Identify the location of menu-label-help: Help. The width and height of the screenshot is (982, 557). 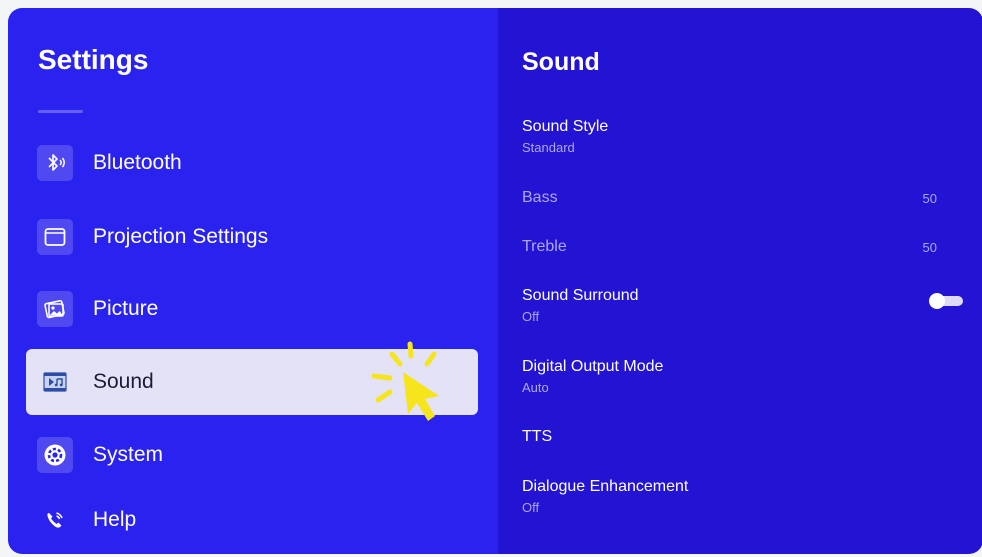
(115, 519).